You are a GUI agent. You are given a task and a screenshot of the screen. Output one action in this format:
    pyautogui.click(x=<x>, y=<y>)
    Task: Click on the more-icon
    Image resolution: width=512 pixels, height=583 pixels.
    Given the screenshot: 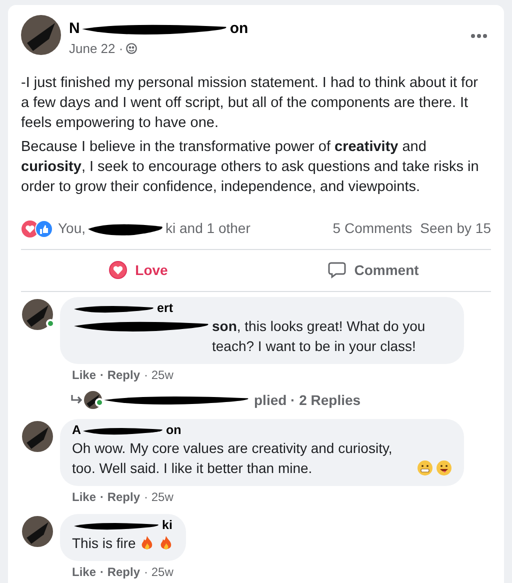 What is the action you would take?
    pyautogui.click(x=479, y=36)
    